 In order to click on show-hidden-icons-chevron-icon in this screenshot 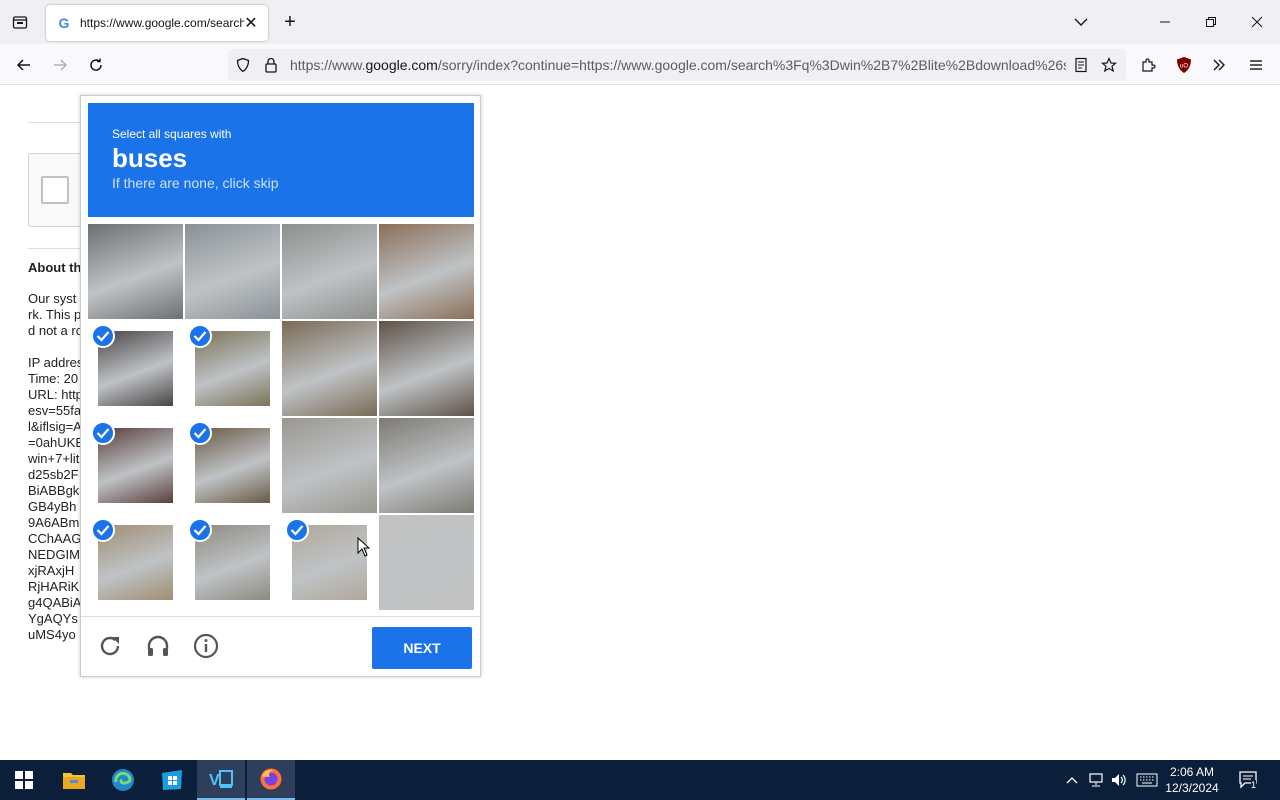, I will do `click(1072, 780)`.